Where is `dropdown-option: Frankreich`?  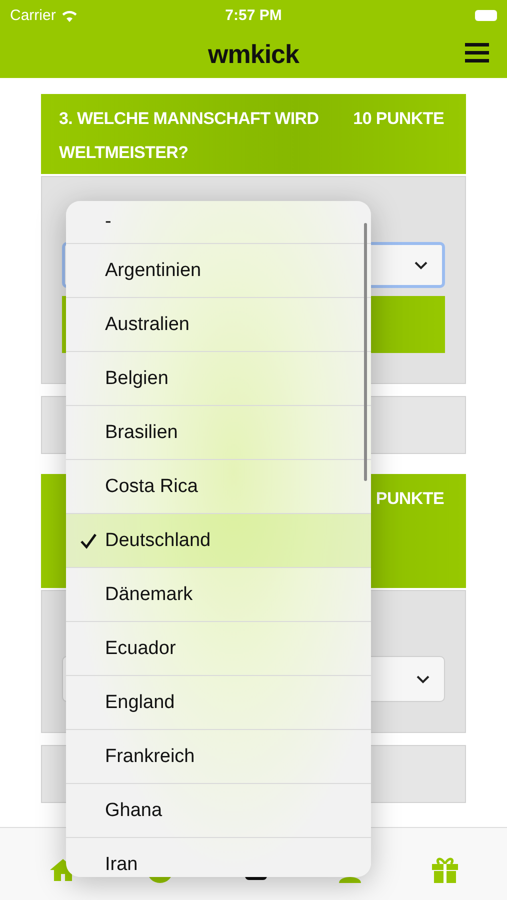
dropdown-option: Frankreich is located at coordinates (218, 757).